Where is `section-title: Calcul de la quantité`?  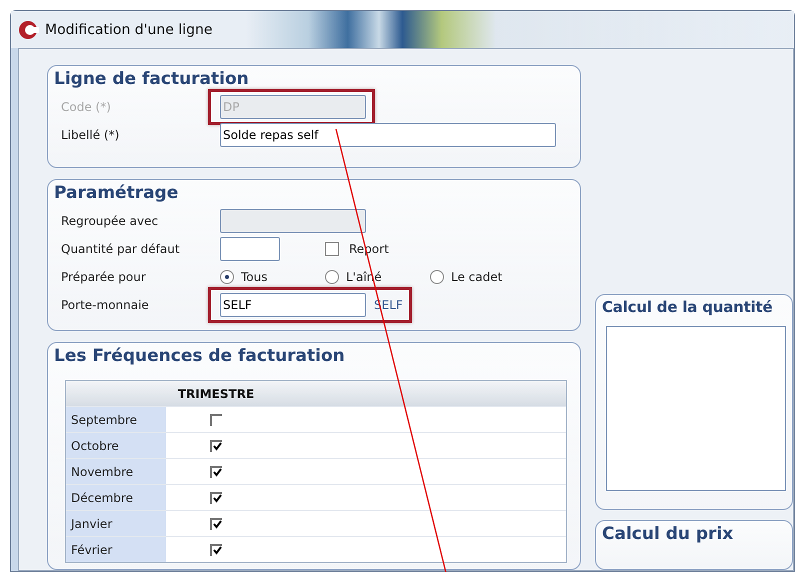 section-title: Calcul de la quantité is located at coordinates (688, 307).